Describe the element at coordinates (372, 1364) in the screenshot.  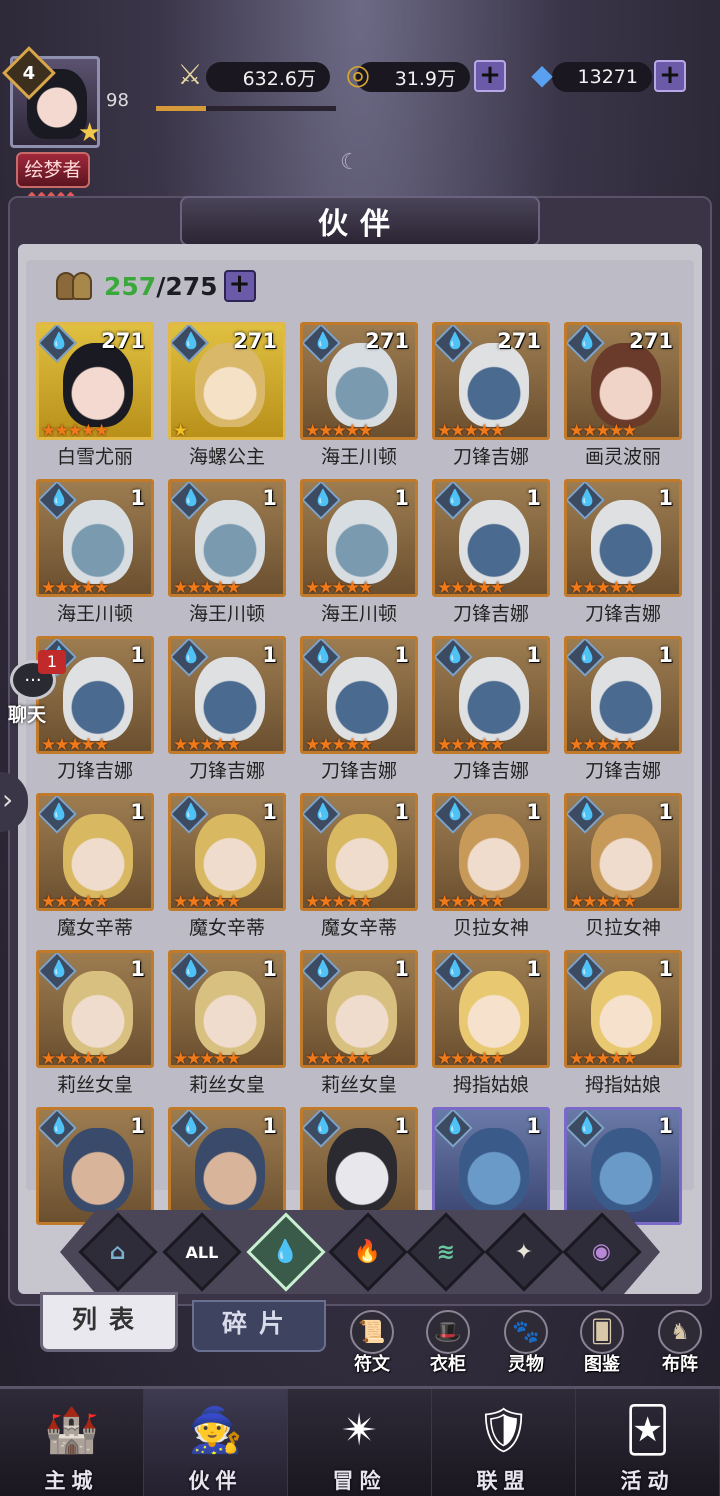
I see `runes-button-label: 符文` at that location.